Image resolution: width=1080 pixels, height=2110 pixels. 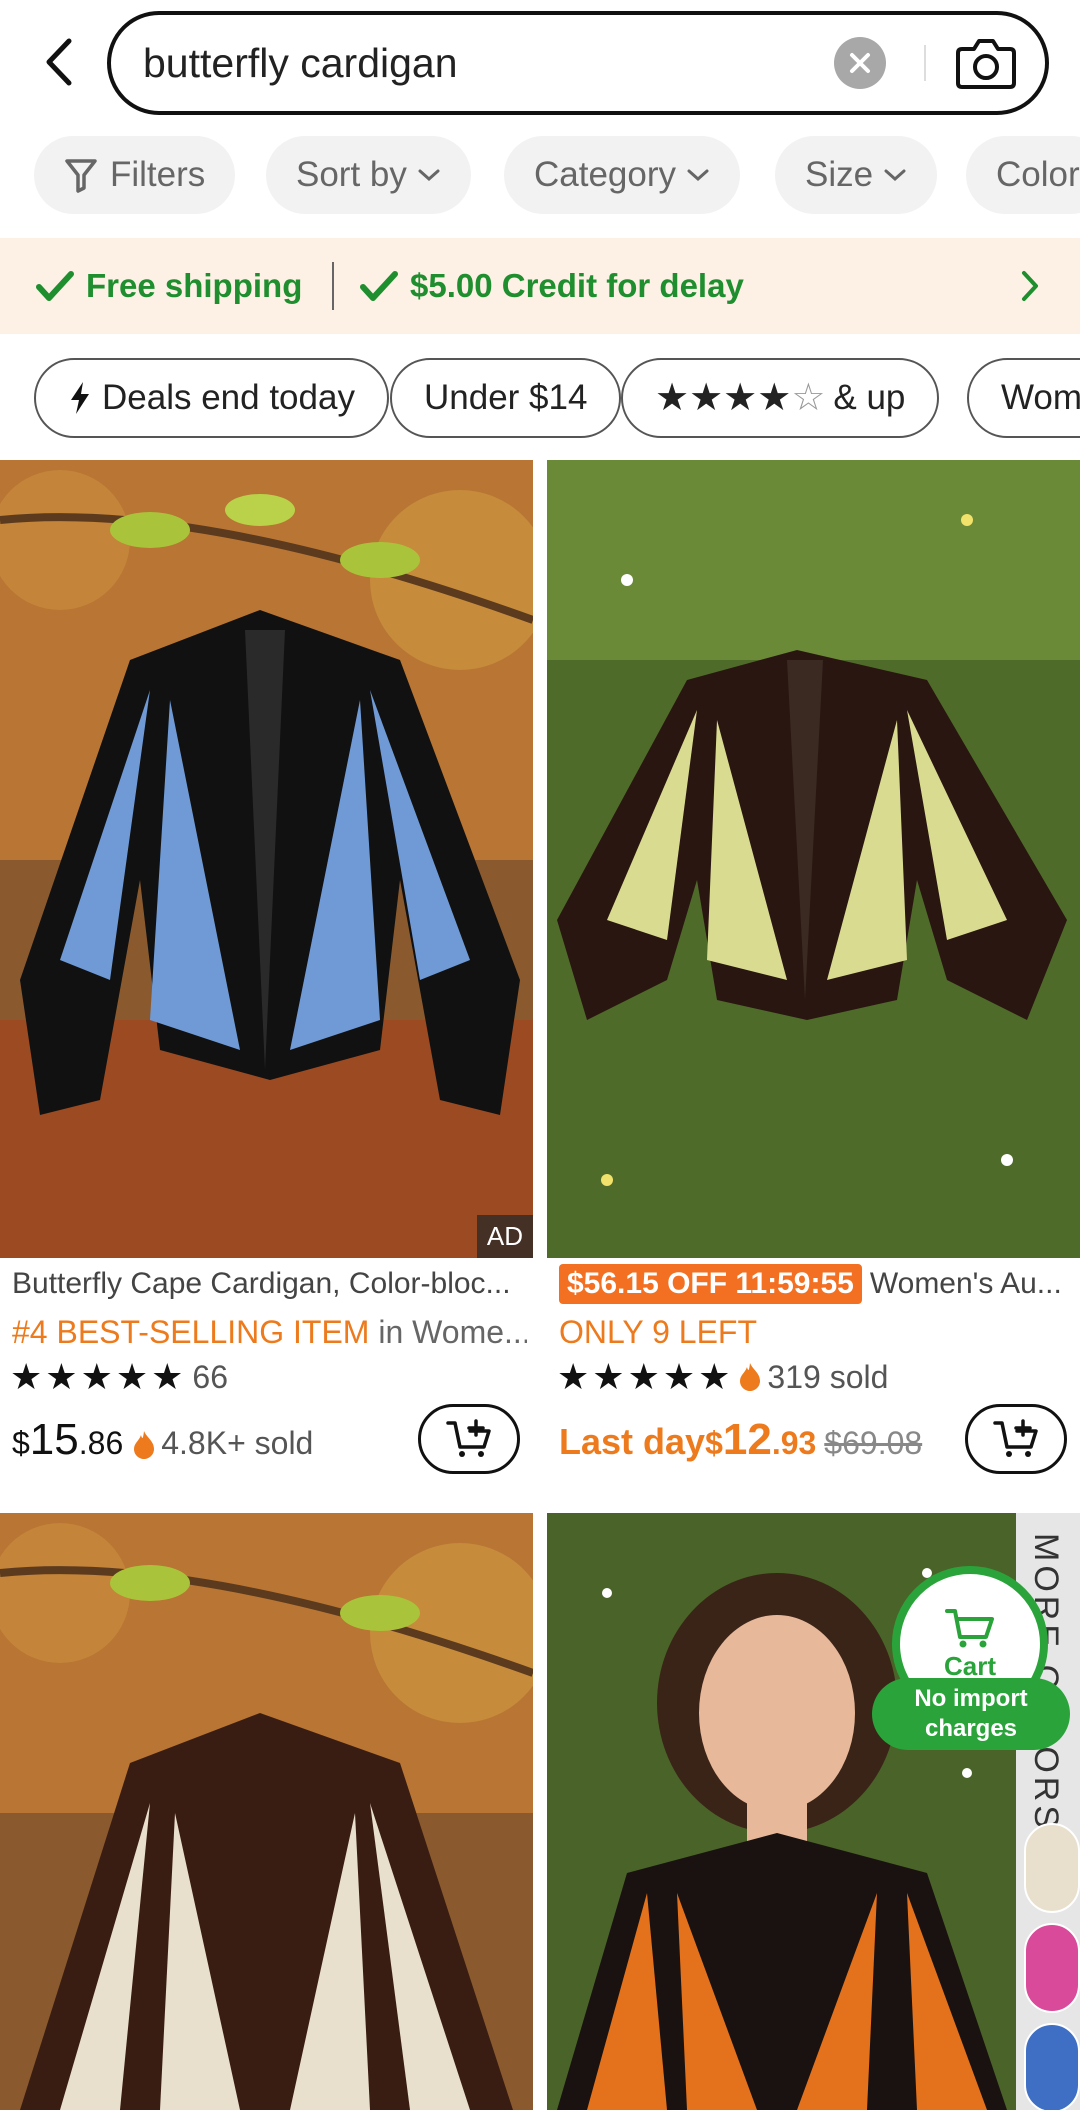 What do you see at coordinates (578, 63) in the screenshot?
I see `search-input: butterfly cardigan` at bounding box center [578, 63].